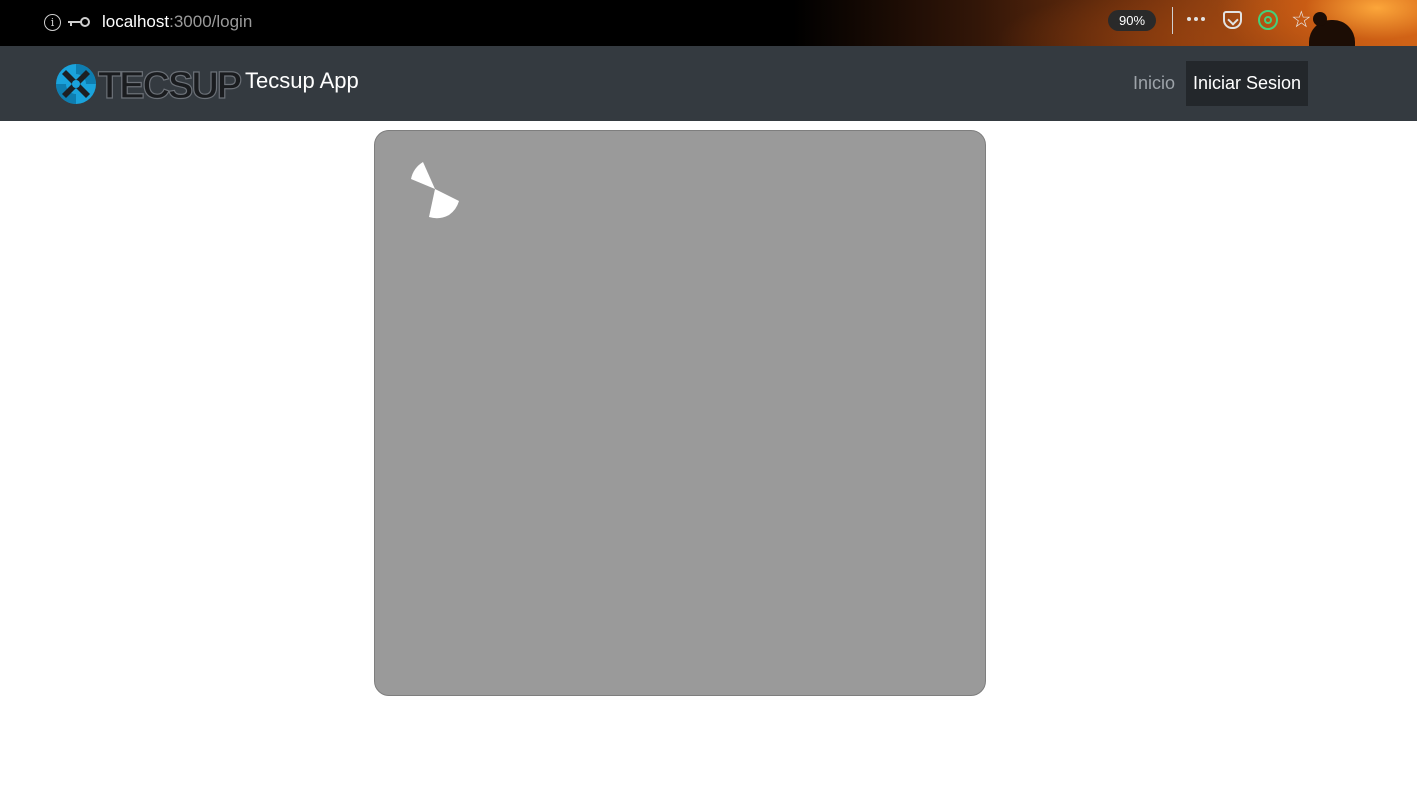 The image size is (1417, 788). What do you see at coordinates (79, 22) in the screenshot?
I see `key-icon` at bounding box center [79, 22].